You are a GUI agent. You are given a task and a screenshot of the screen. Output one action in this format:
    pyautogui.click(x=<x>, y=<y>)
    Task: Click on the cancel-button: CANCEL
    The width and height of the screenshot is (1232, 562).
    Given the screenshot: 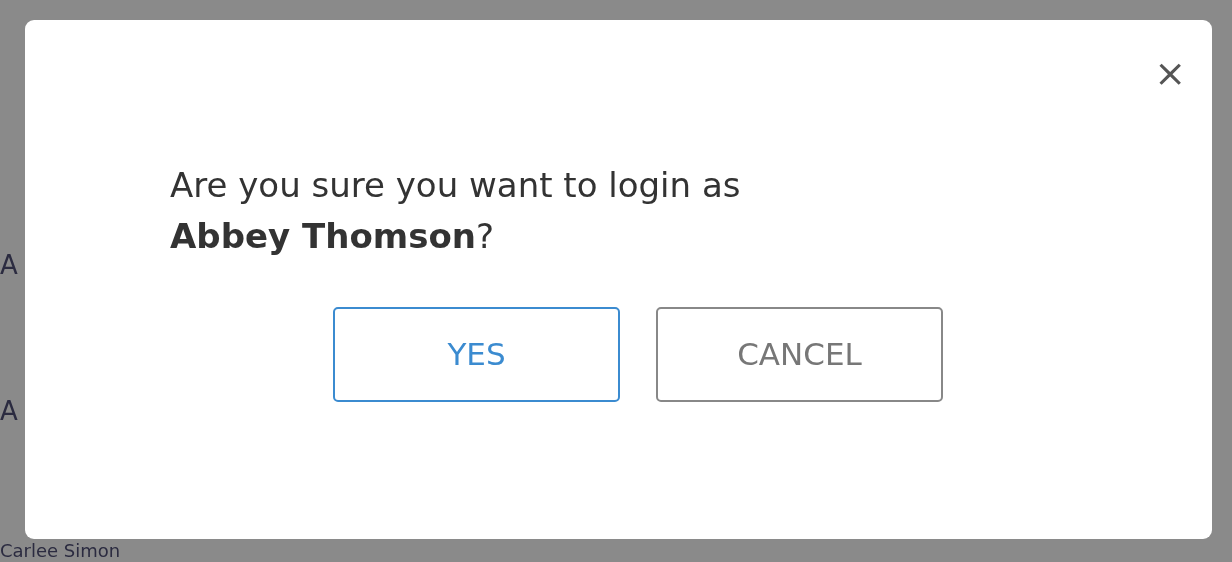 What is the action you would take?
    pyautogui.click(x=799, y=354)
    